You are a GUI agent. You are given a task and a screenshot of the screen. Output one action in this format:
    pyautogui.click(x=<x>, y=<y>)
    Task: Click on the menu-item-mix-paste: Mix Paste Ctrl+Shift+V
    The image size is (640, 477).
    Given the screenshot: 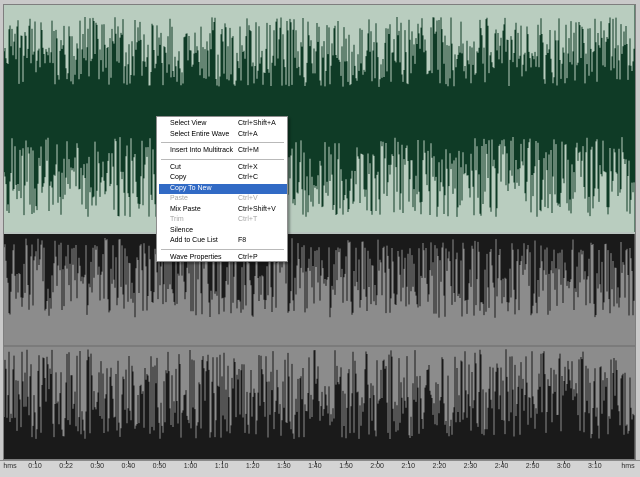 What is the action you would take?
    pyautogui.click(x=223, y=210)
    